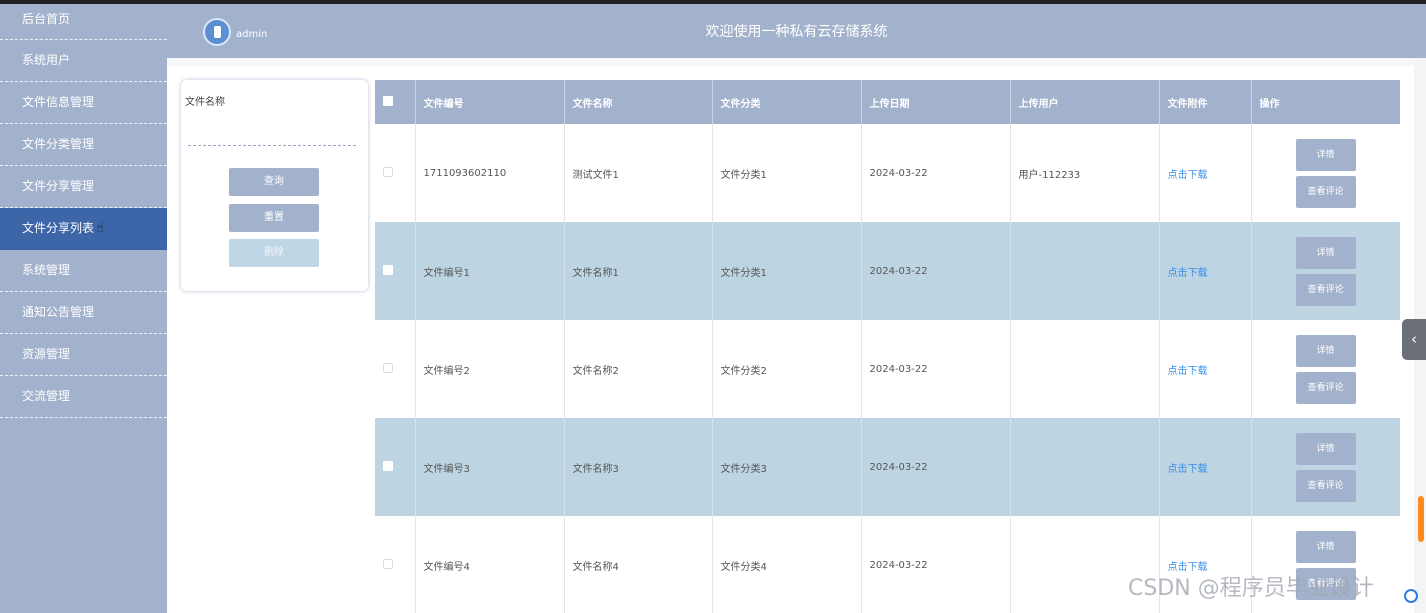  Describe the element at coordinates (787, 369) in the screenshot. I see `cell-file-category: 文件分类2` at that location.